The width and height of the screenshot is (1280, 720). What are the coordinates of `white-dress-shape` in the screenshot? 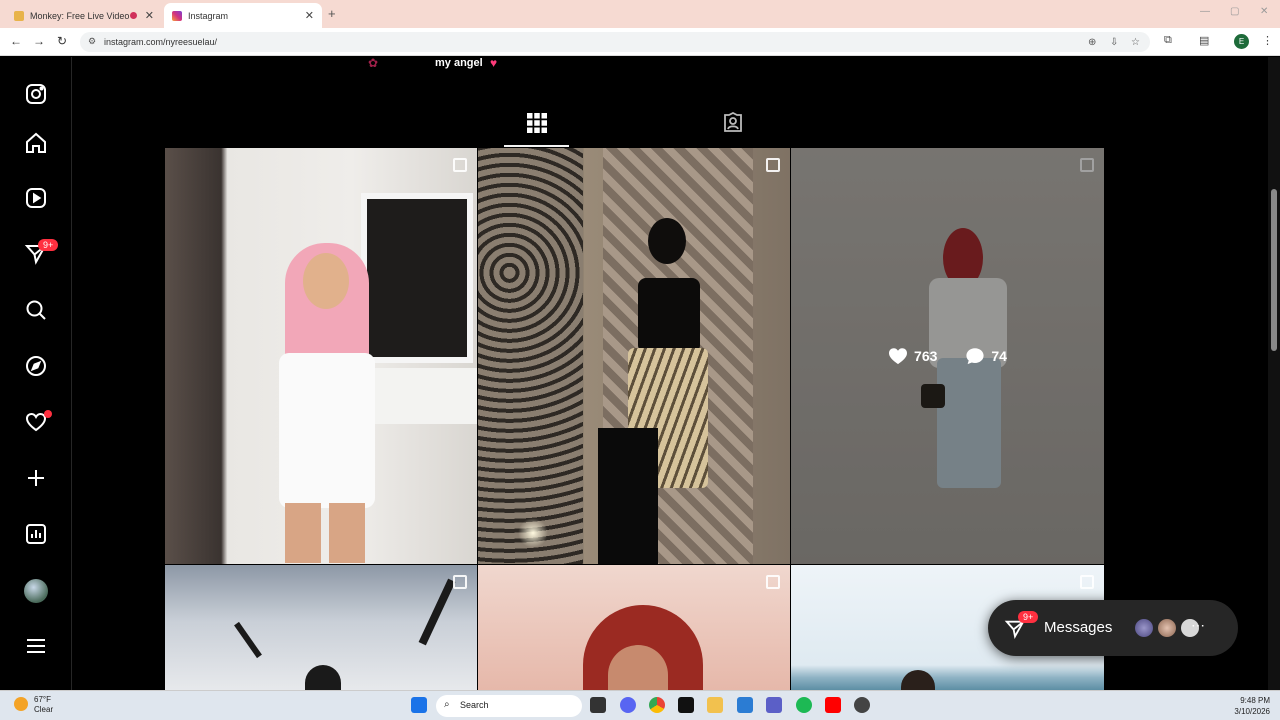 It's located at (327, 430).